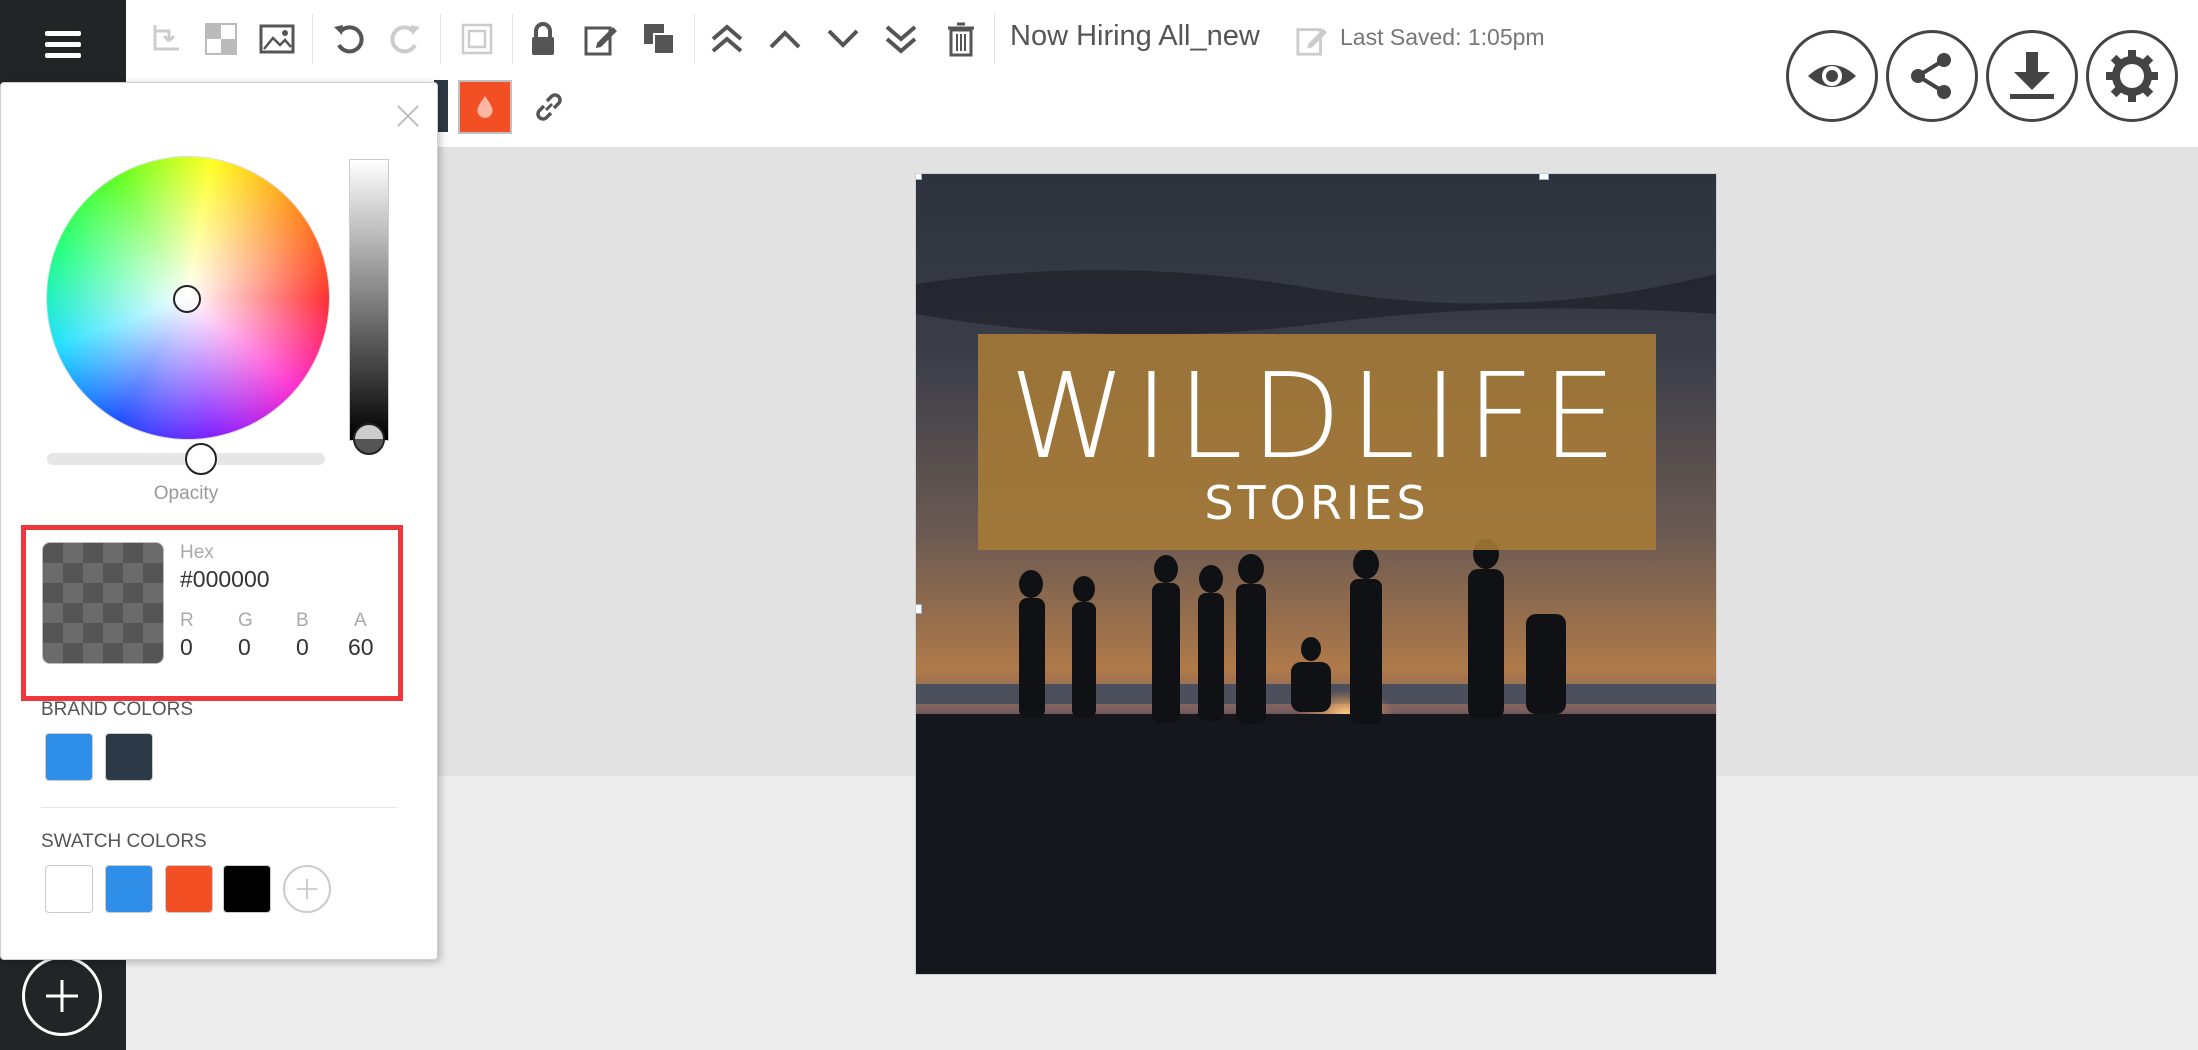 The height and width of the screenshot is (1050, 2198). Describe the element at coordinates (124, 841) in the screenshot. I see `swatch-colors-label: SWATCH COLORS` at that location.